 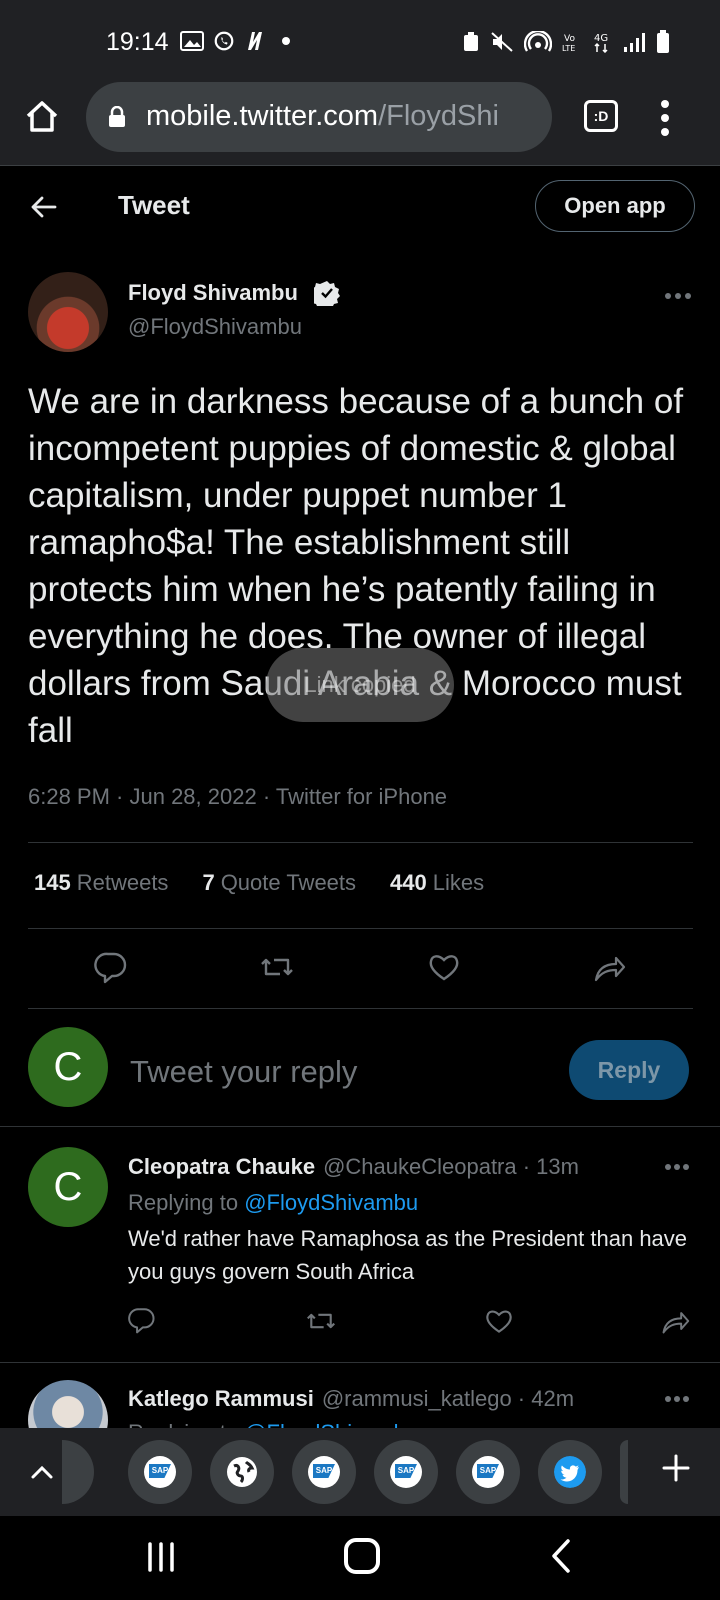 What do you see at coordinates (243, 1072) in the screenshot?
I see `reply-input: Tweet your reply` at bounding box center [243, 1072].